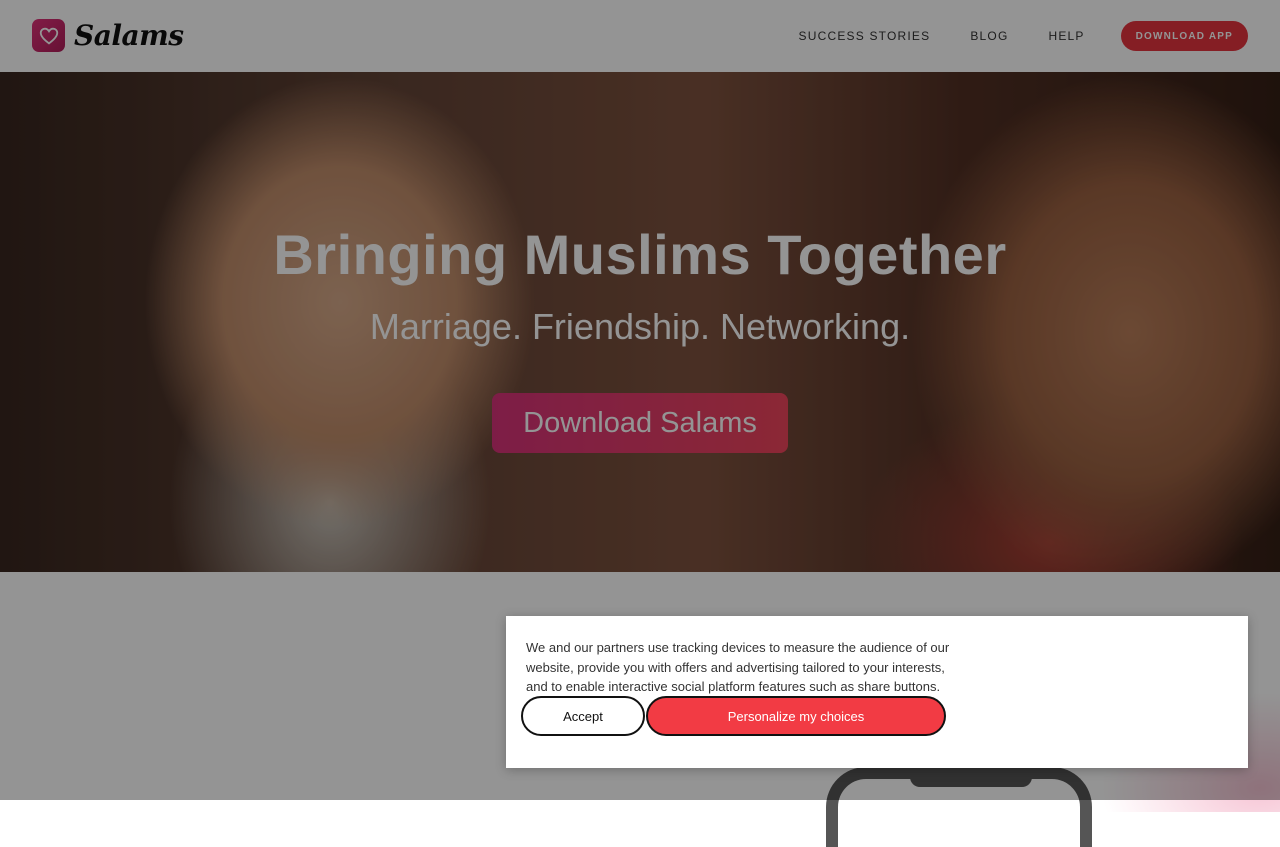  What do you see at coordinates (583, 716) in the screenshot?
I see `accept-button: Accept` at bounding box center [583, 716].